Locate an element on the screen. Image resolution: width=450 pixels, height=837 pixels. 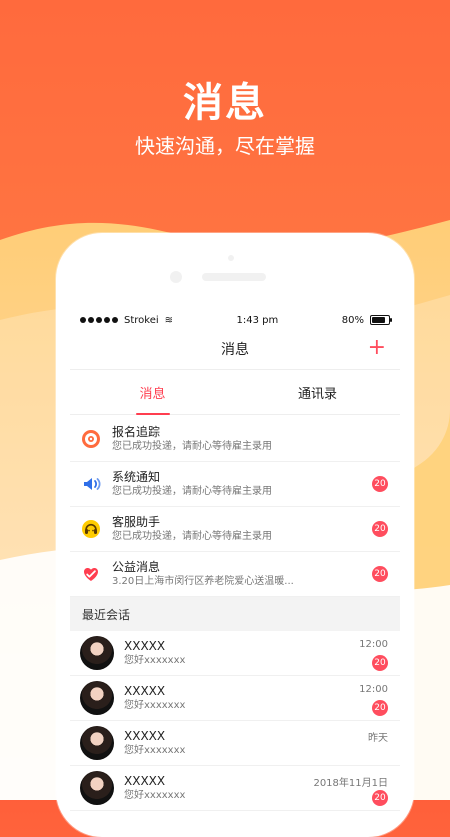
speaker-icon is located at coordinates (91, 484).